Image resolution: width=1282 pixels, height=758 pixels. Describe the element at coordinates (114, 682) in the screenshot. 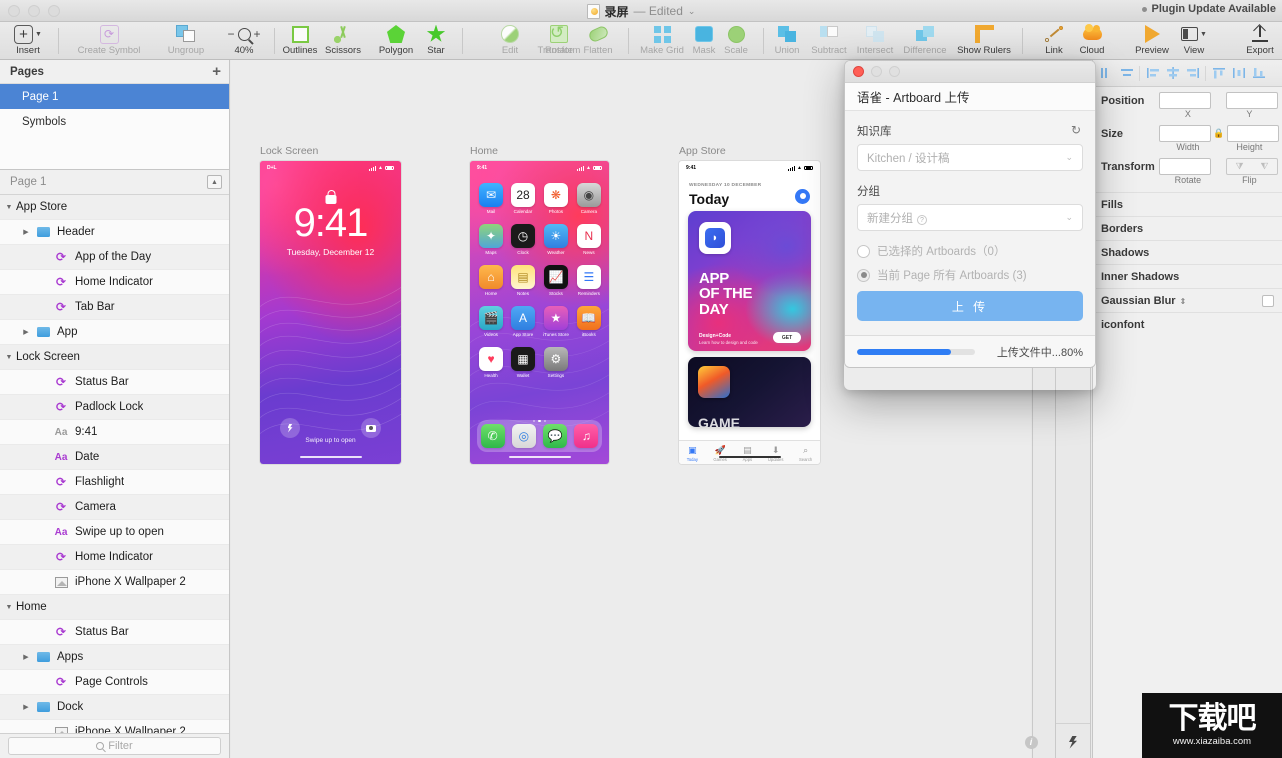

I see `layer-row-page-controls: ⟳ Page Controls` at that location.